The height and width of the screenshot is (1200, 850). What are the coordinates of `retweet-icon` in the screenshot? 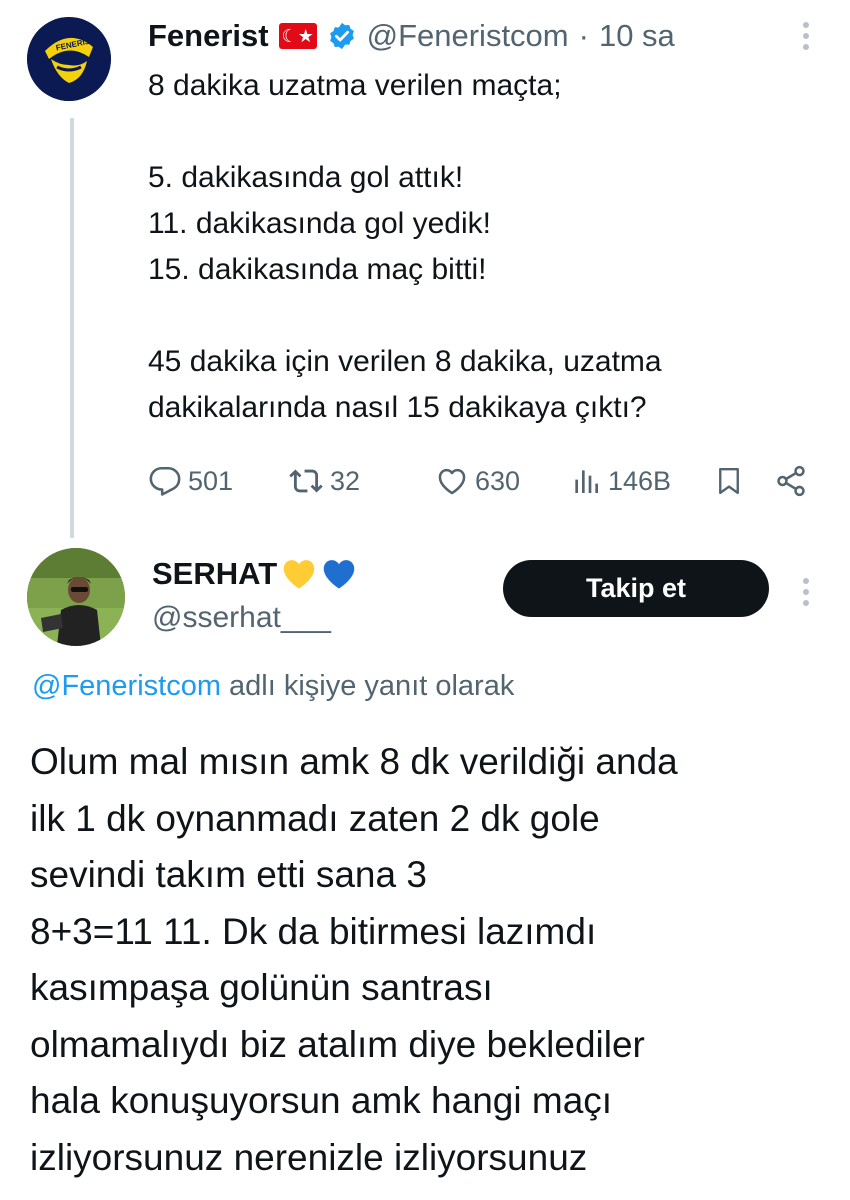 It's located at (306, 481).